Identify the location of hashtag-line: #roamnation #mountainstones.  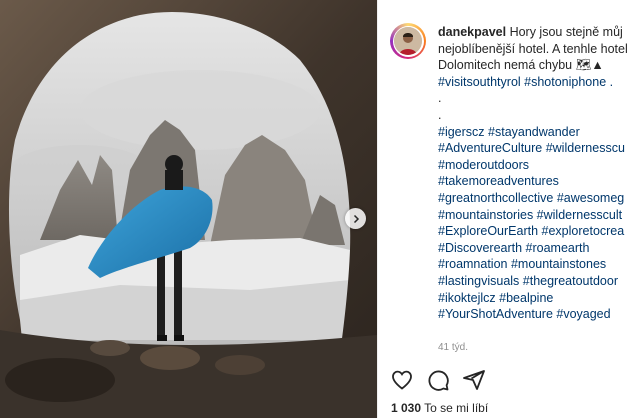
(533, 264).